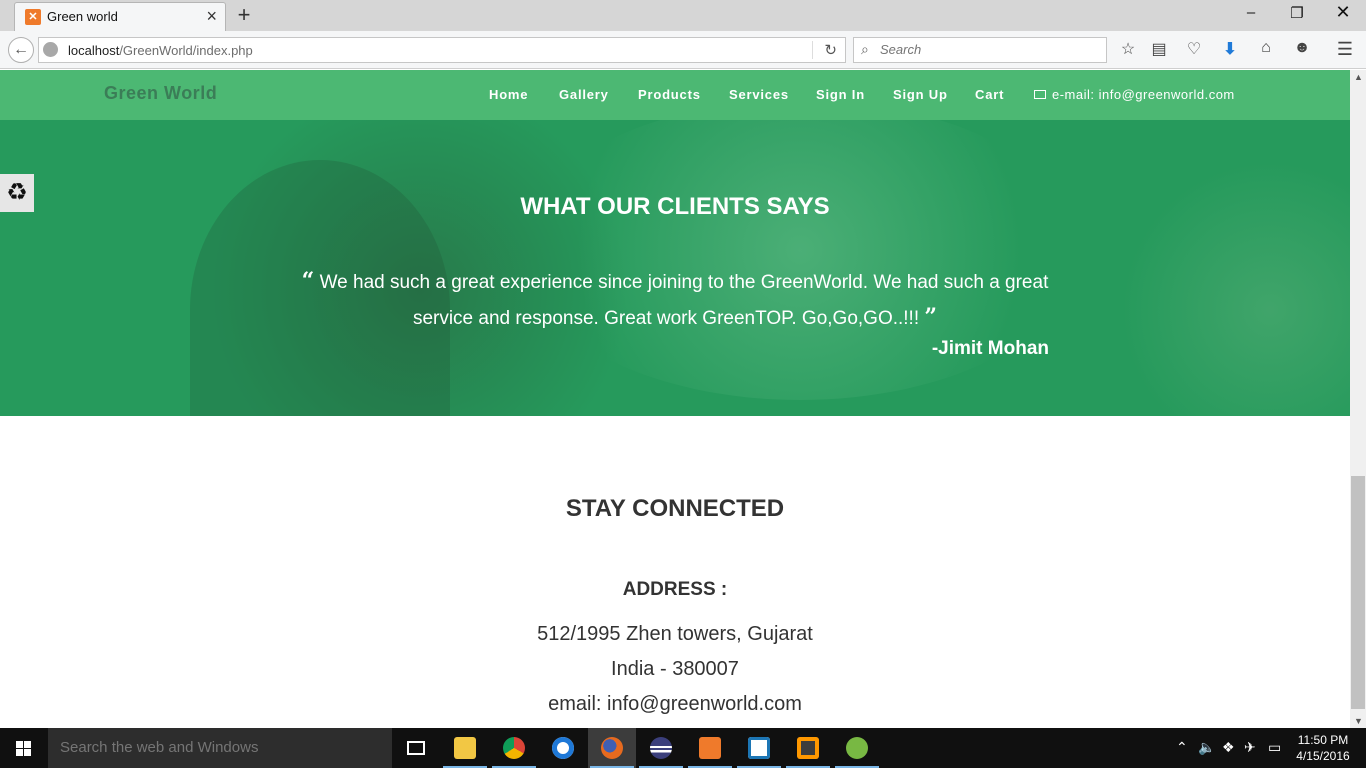  I want to click on clock-time: 11:50 PM, so click(1323, 740).